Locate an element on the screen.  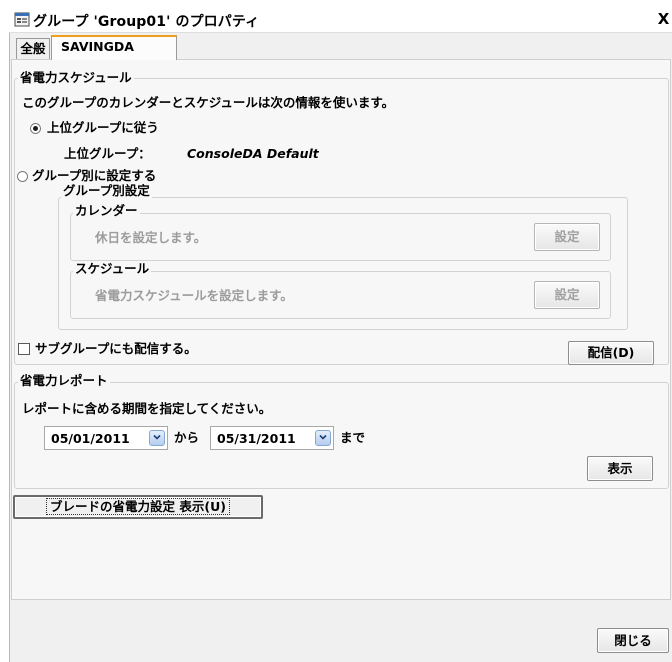
power-schedule-legend: 省電力スケジュール is located at coordinates (76, 77).